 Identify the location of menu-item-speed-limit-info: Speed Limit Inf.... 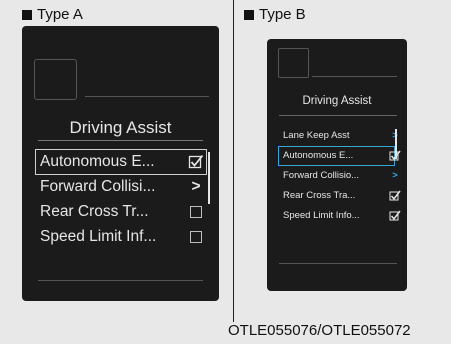
(121, 237).